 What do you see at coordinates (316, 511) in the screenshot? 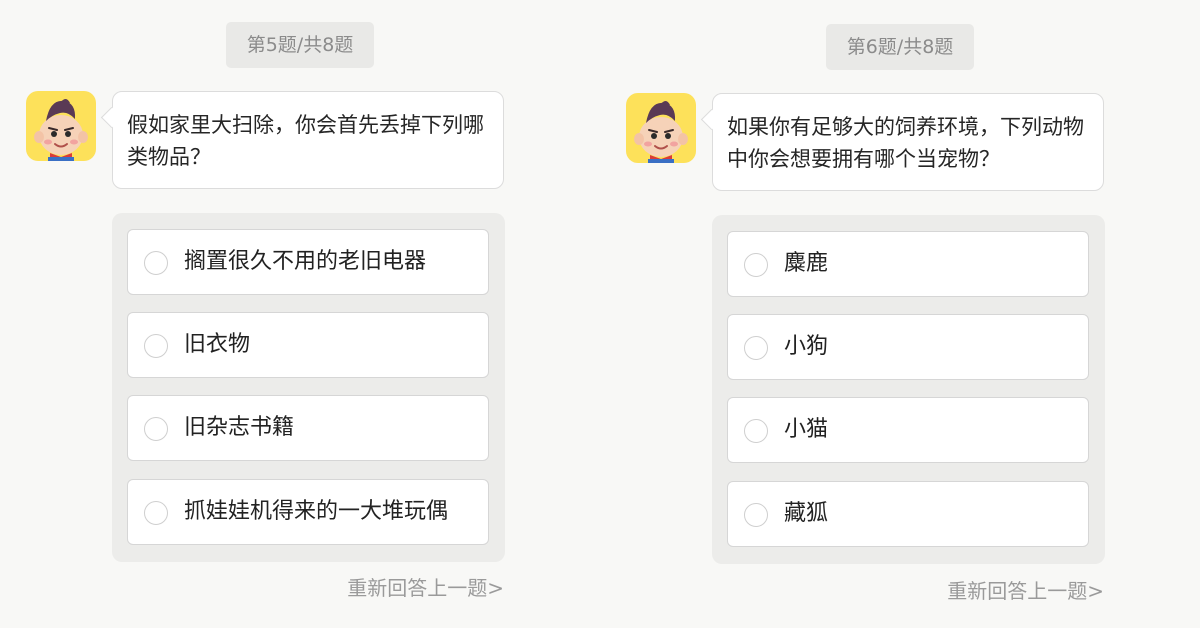
I see `option-label: 抓娃娃机得来的一大堆玩偶` at bounding box center [316, 511].